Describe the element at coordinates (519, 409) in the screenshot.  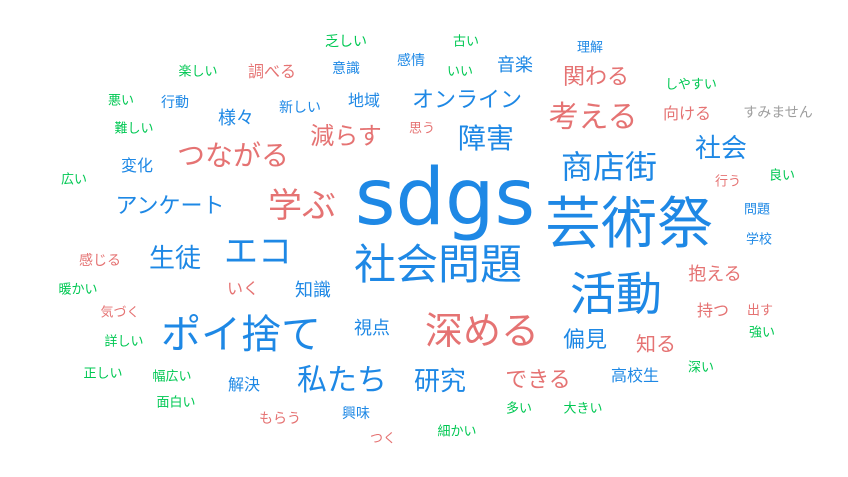
I see `cloud-word: 多い` at that location.